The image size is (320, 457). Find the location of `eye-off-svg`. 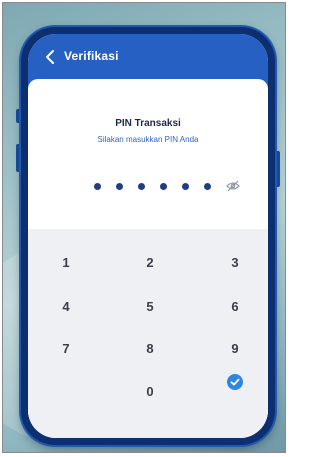

eye-off-svg is located at coordinates (233, 186).